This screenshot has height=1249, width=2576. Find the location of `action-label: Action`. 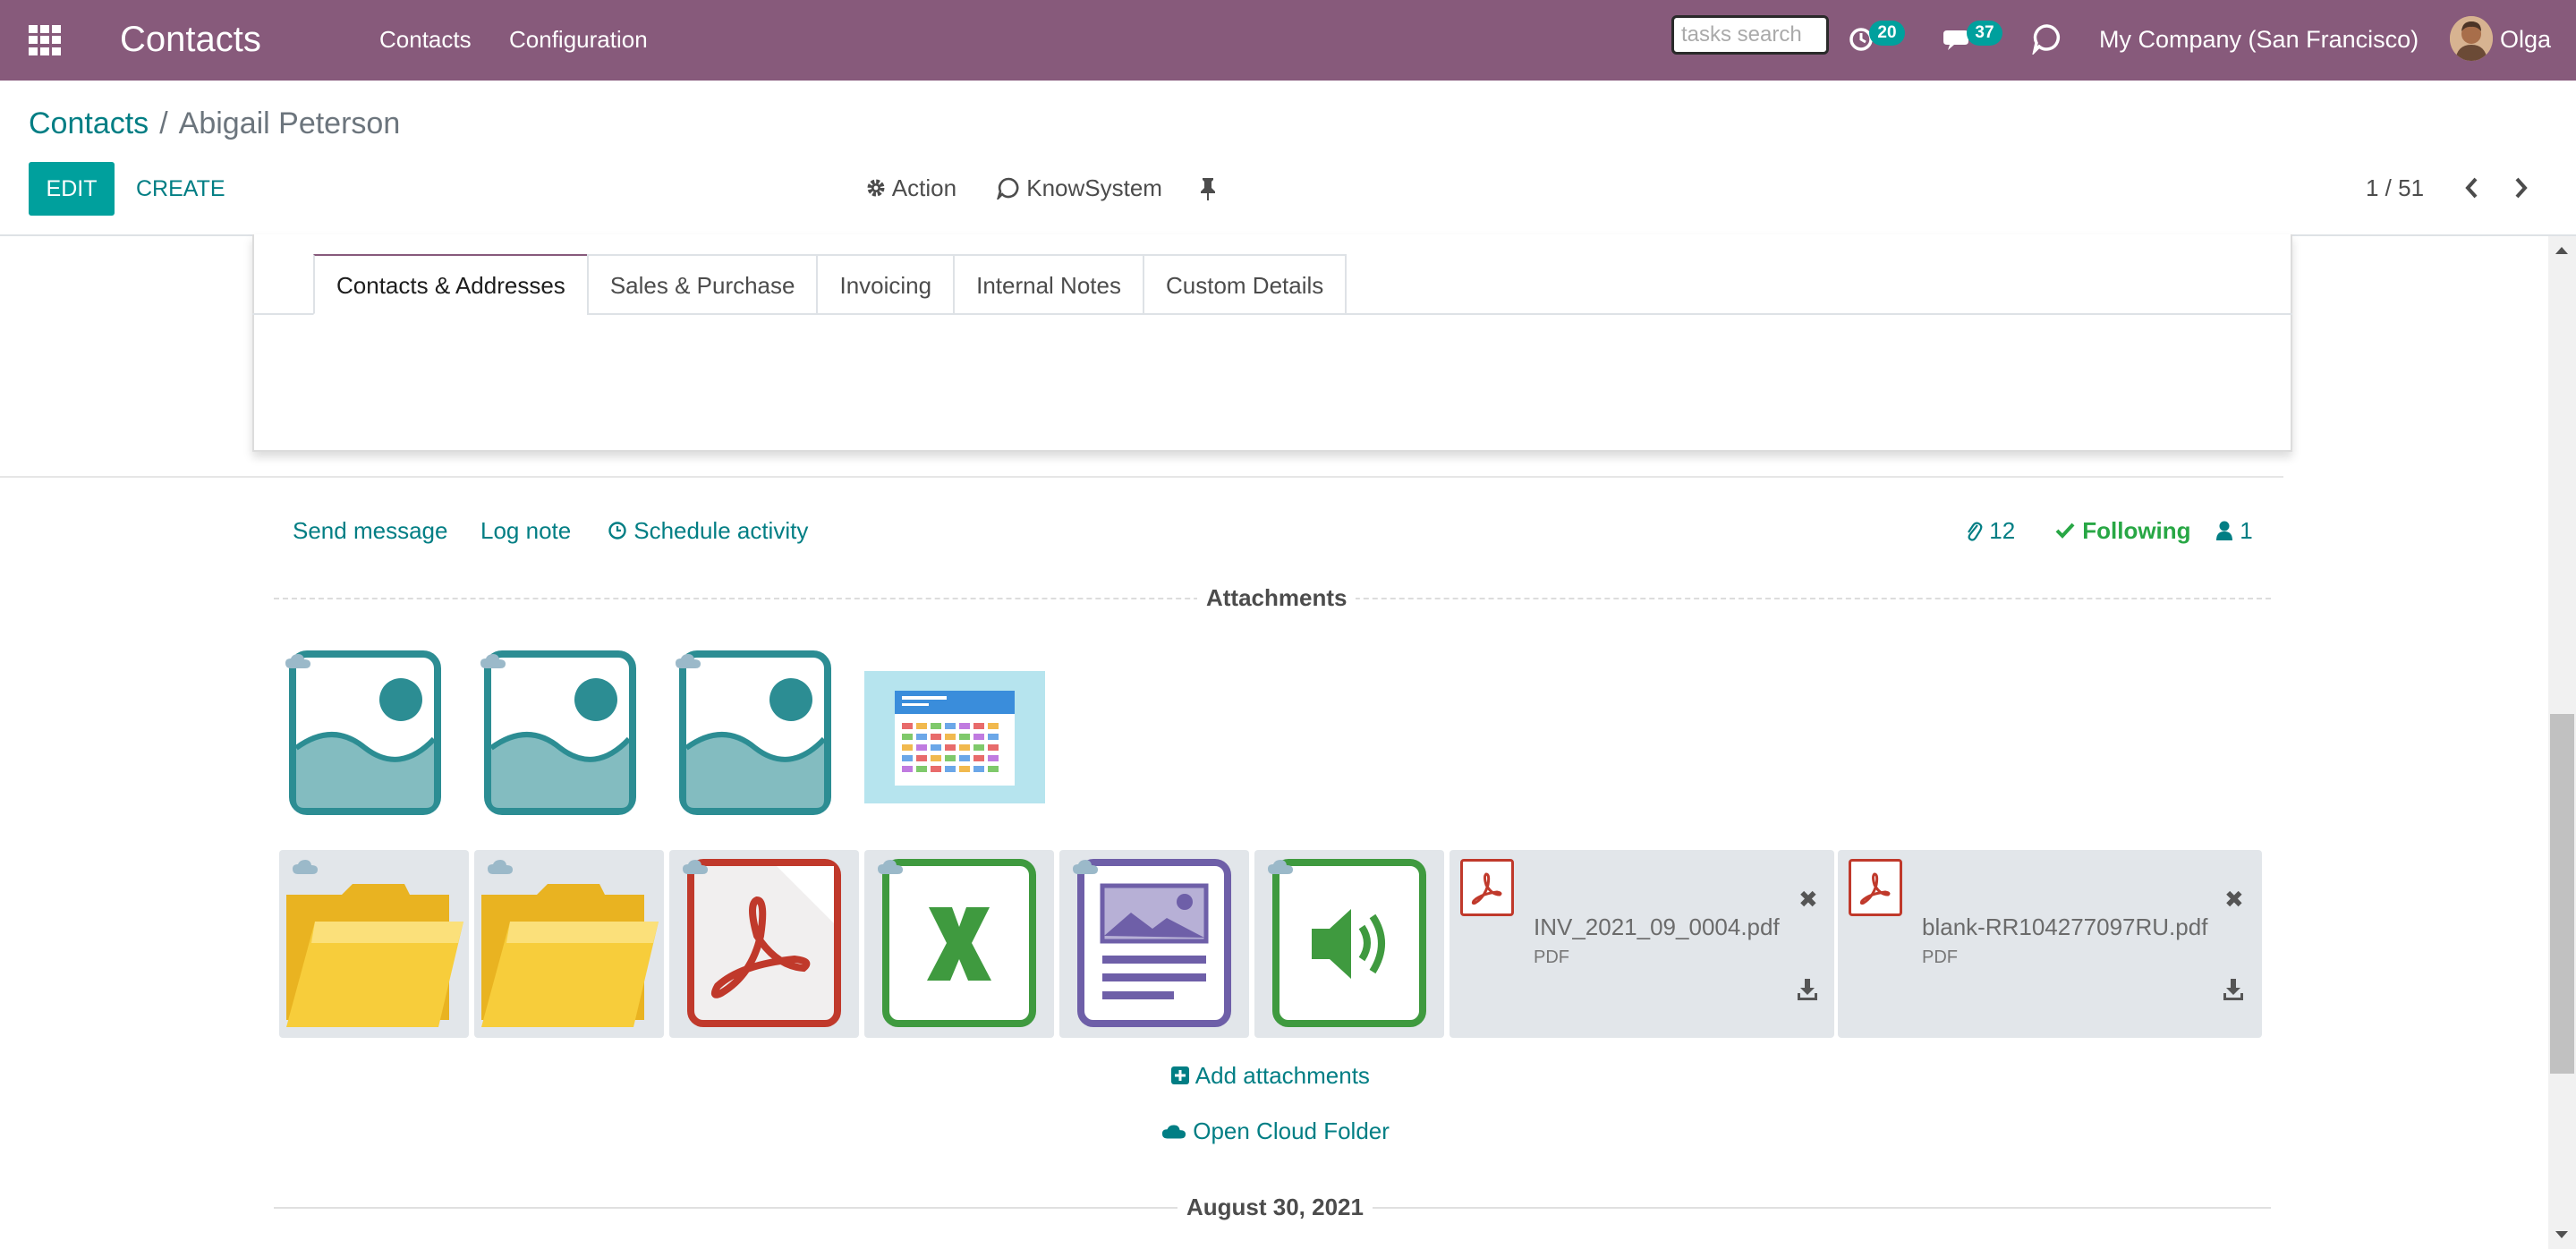

action-label: Action is located at coordinates (924, 187).